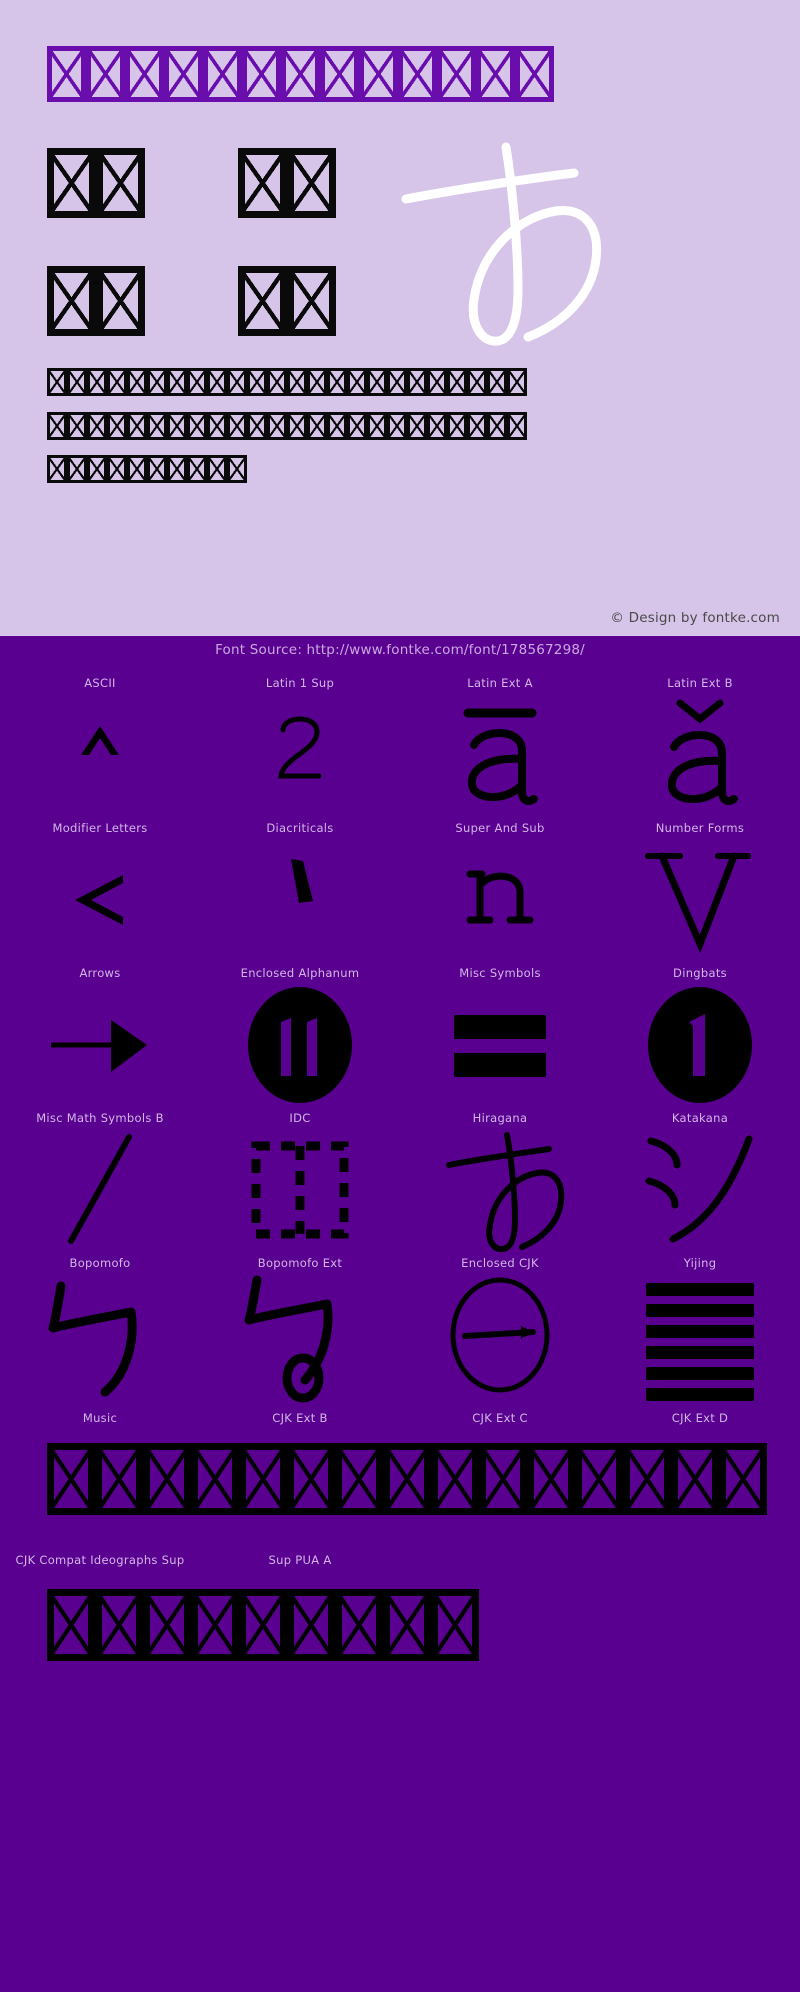 The width and height of the screenshot is (800, 1992). Describe the element at coordinates (300, 683) in the screenshot. I see `block-label: Latin 1 Sup` at that location.